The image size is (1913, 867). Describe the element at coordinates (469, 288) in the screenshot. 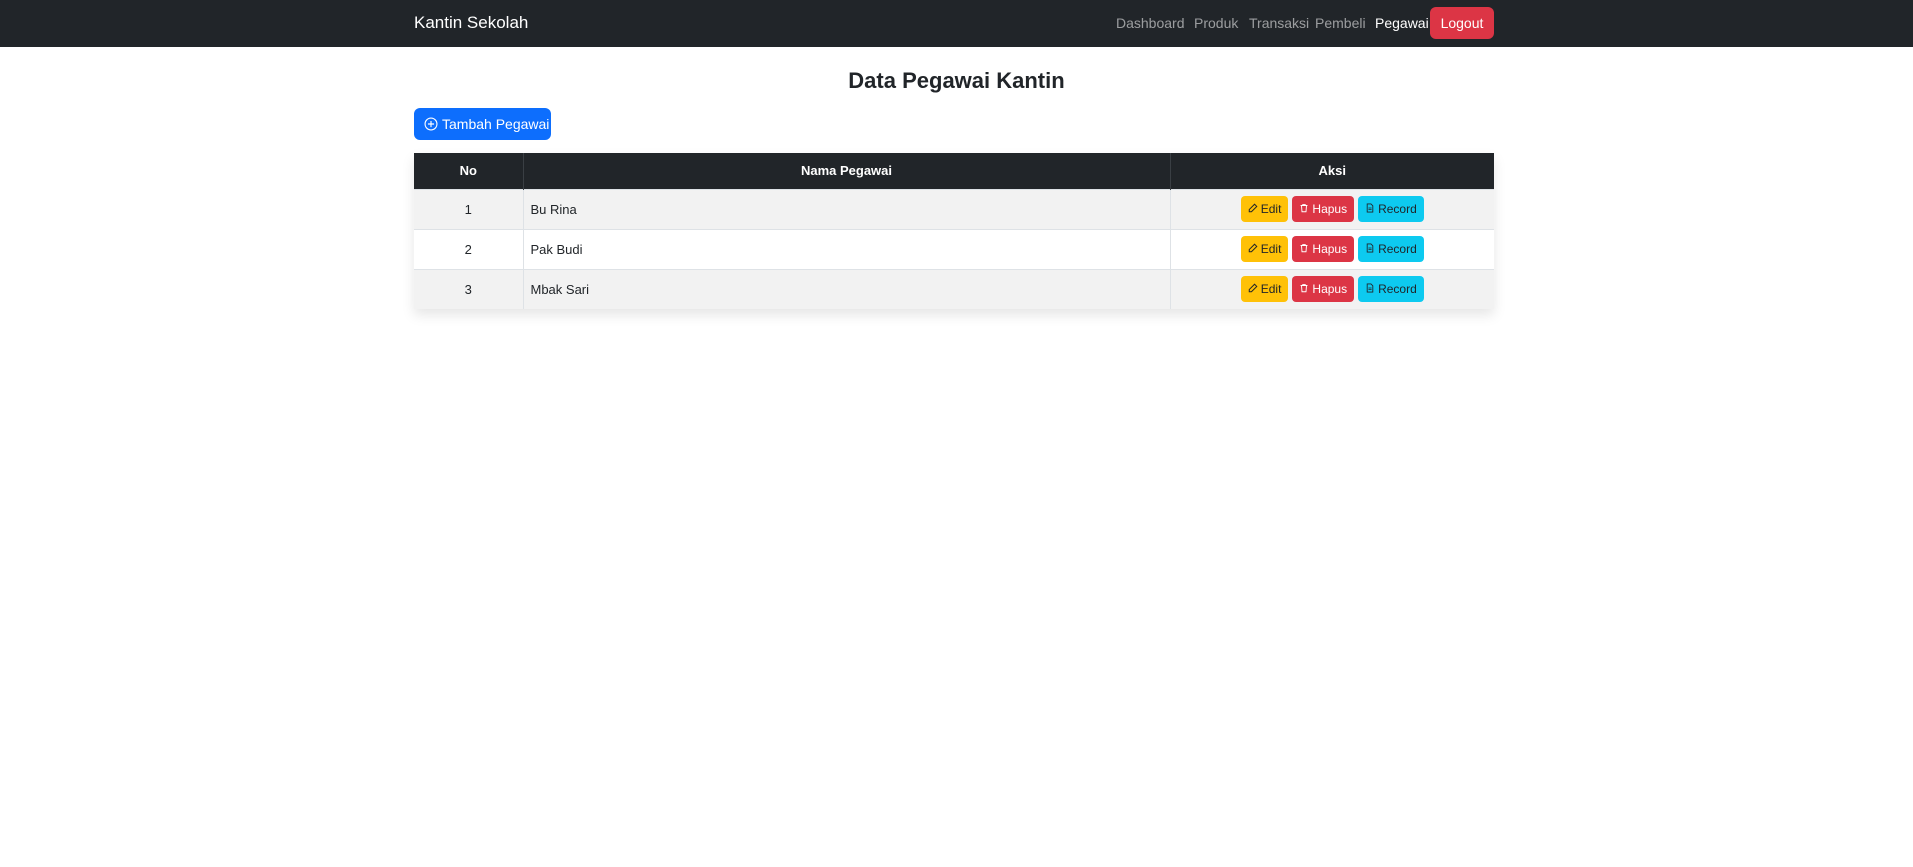

I see `row-number: 3` at that location.